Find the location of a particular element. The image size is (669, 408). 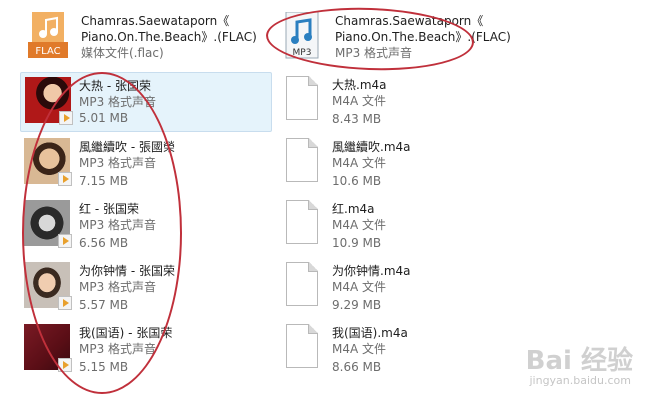

flac-file-icon: FLAC is located at coordinates (50, 36).